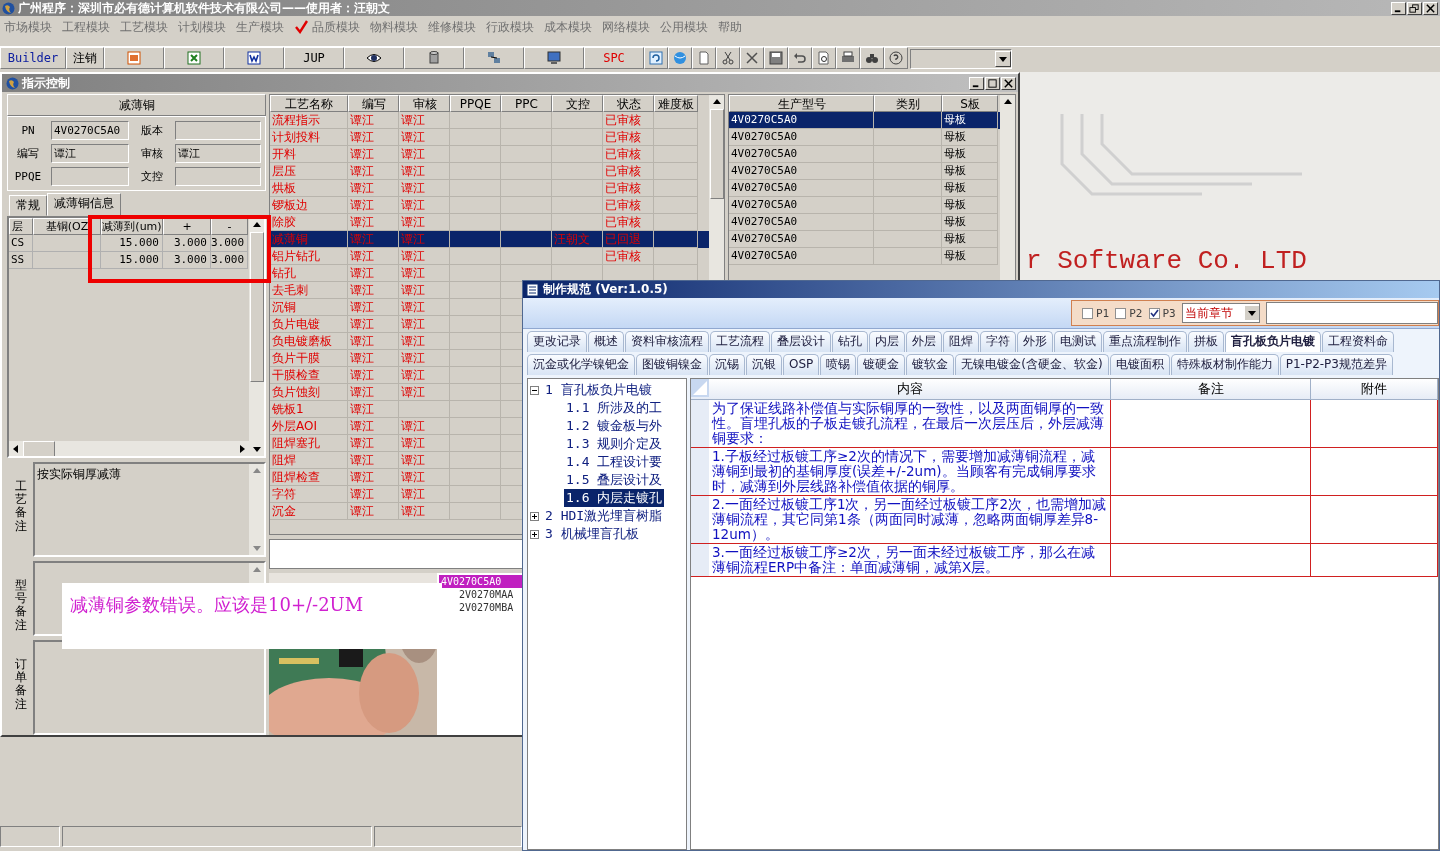 The height and width of the screenshot is (851, 1440). Describe the element at coordinates (309, 137) in the screenshot. I see `table-cell: 计划投料` at that location.